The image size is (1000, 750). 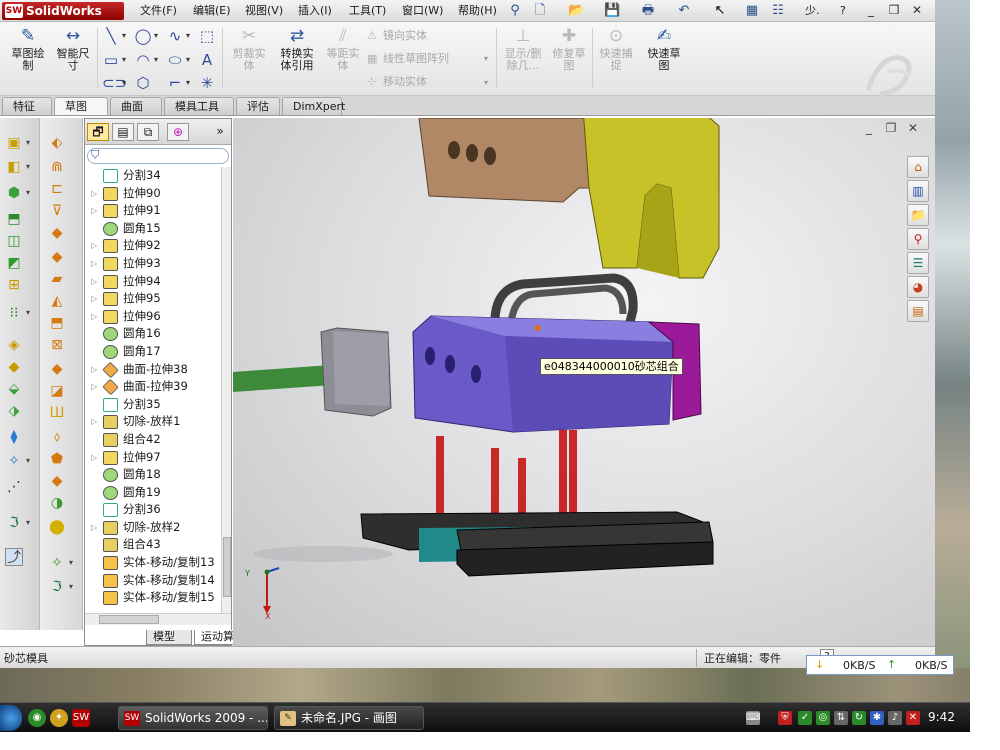 I want to click on boundary-surface-icon: ◆, so click(x=57, y=233).